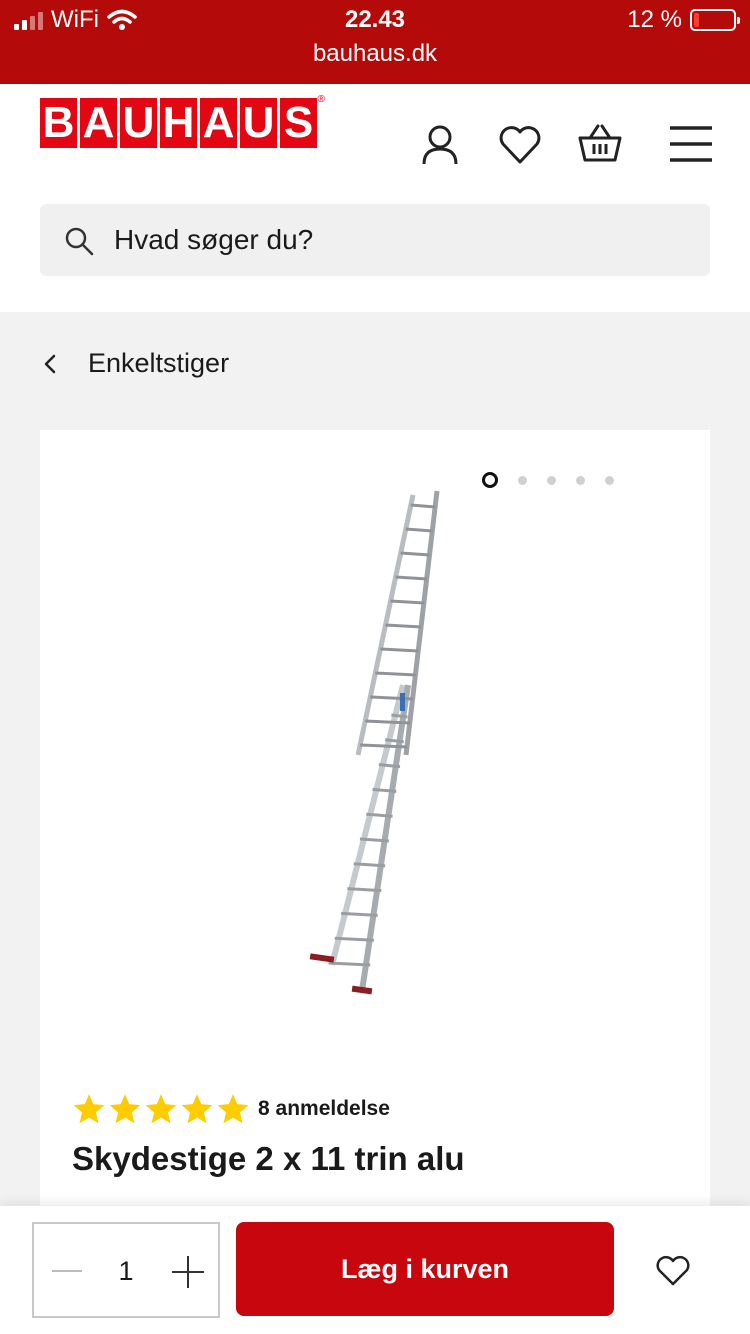 This screenshot has width=750, height=1334. What do you see at coordinates (696, 20) in the screenshot?
I see `battery-level` at bounding box center [696, 20].